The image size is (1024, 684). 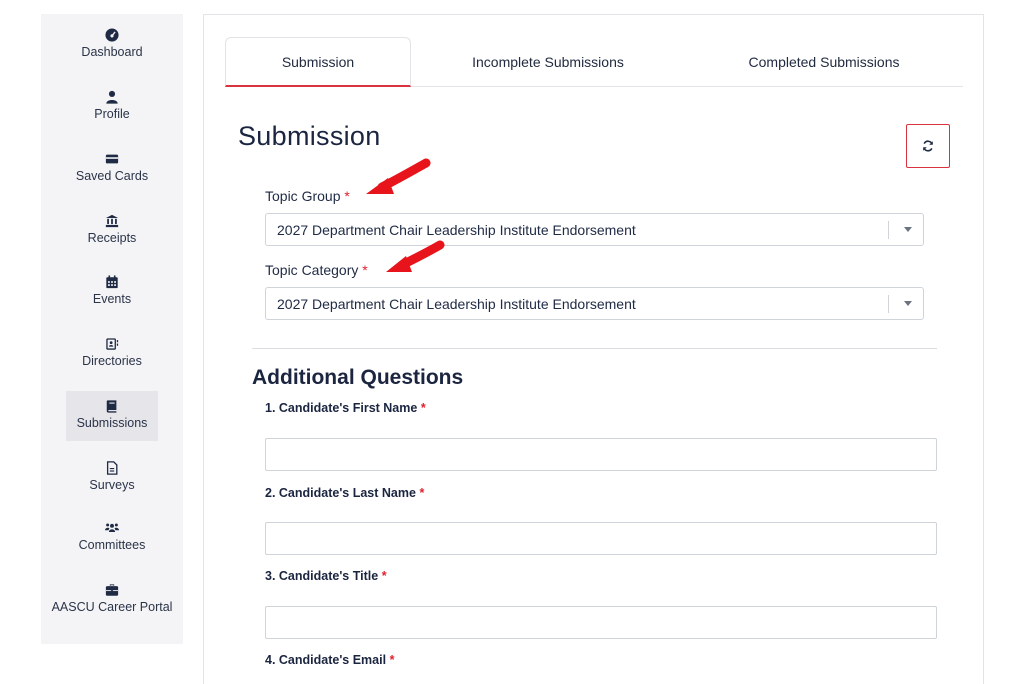 I want to click on question-label: 2. Candidate's Last Name *, so click(x=344, y=493).